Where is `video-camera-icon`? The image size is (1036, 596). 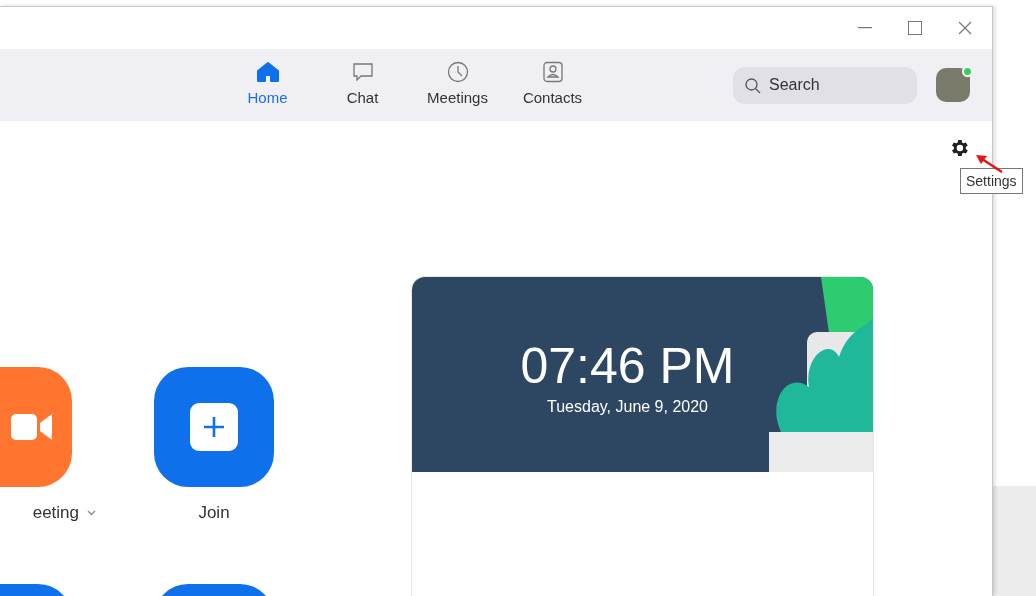 video-camera-icon is located at coordinates (32, 427).